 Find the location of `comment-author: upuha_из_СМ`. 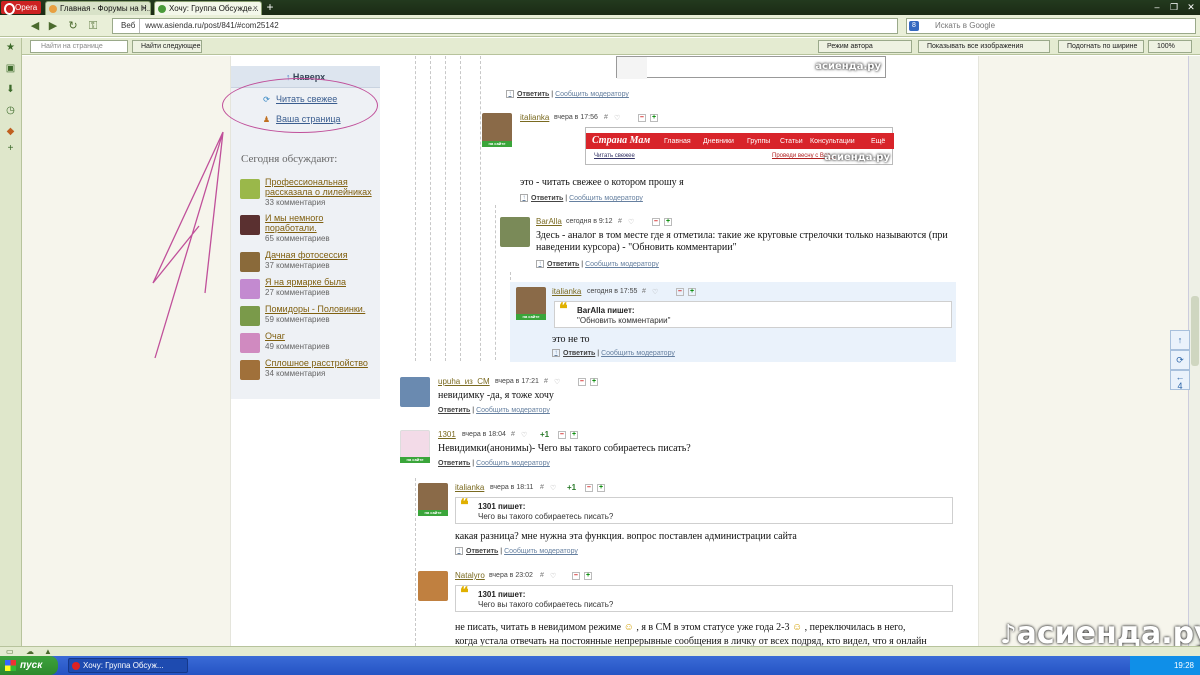

comment-author: upuha_из_СМ is located at coordinates (464, 381).